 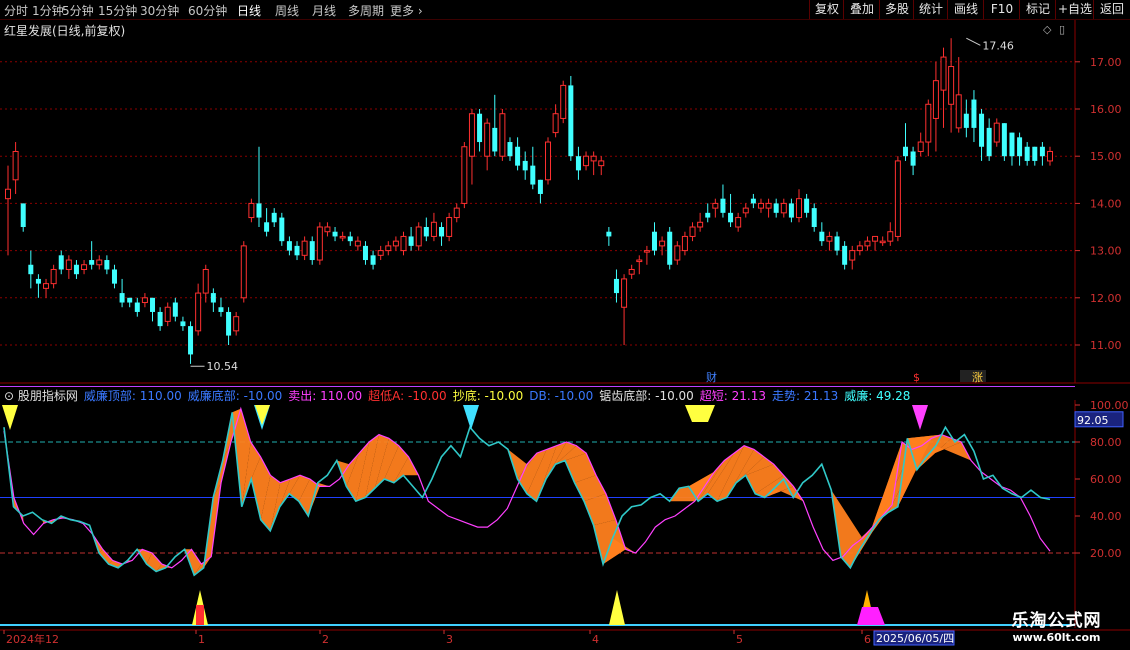 What do you see at coordinates (325, 396) in the screenshot?
I see `legend-item-2: 卖出: 110.00` at bounding box center [325, 396].